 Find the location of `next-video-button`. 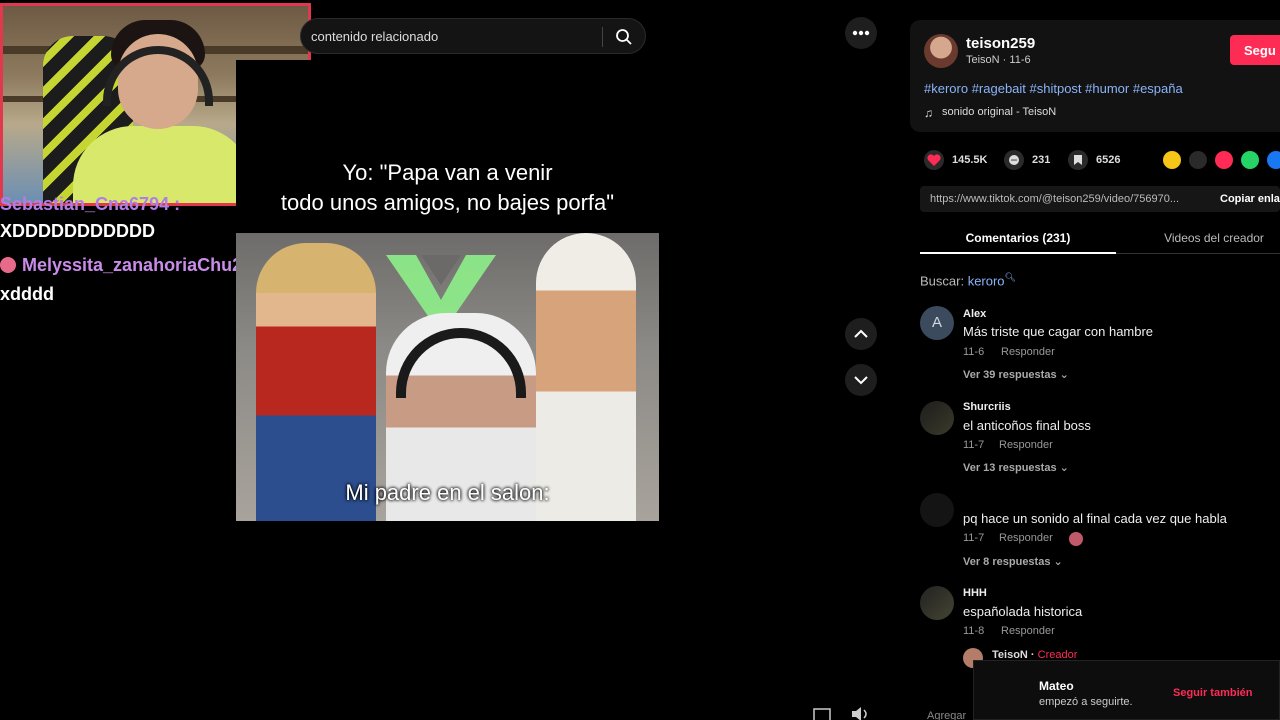

next-video-button is located at coordinates (861, 380).